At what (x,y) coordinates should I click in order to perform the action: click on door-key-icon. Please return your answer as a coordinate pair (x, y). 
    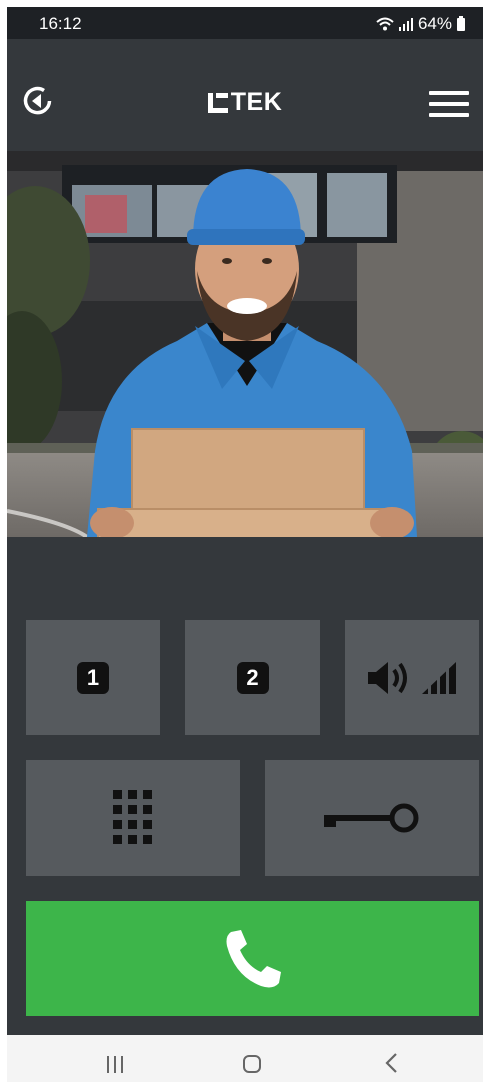
    Looking at the image, I should click on (371, 818).